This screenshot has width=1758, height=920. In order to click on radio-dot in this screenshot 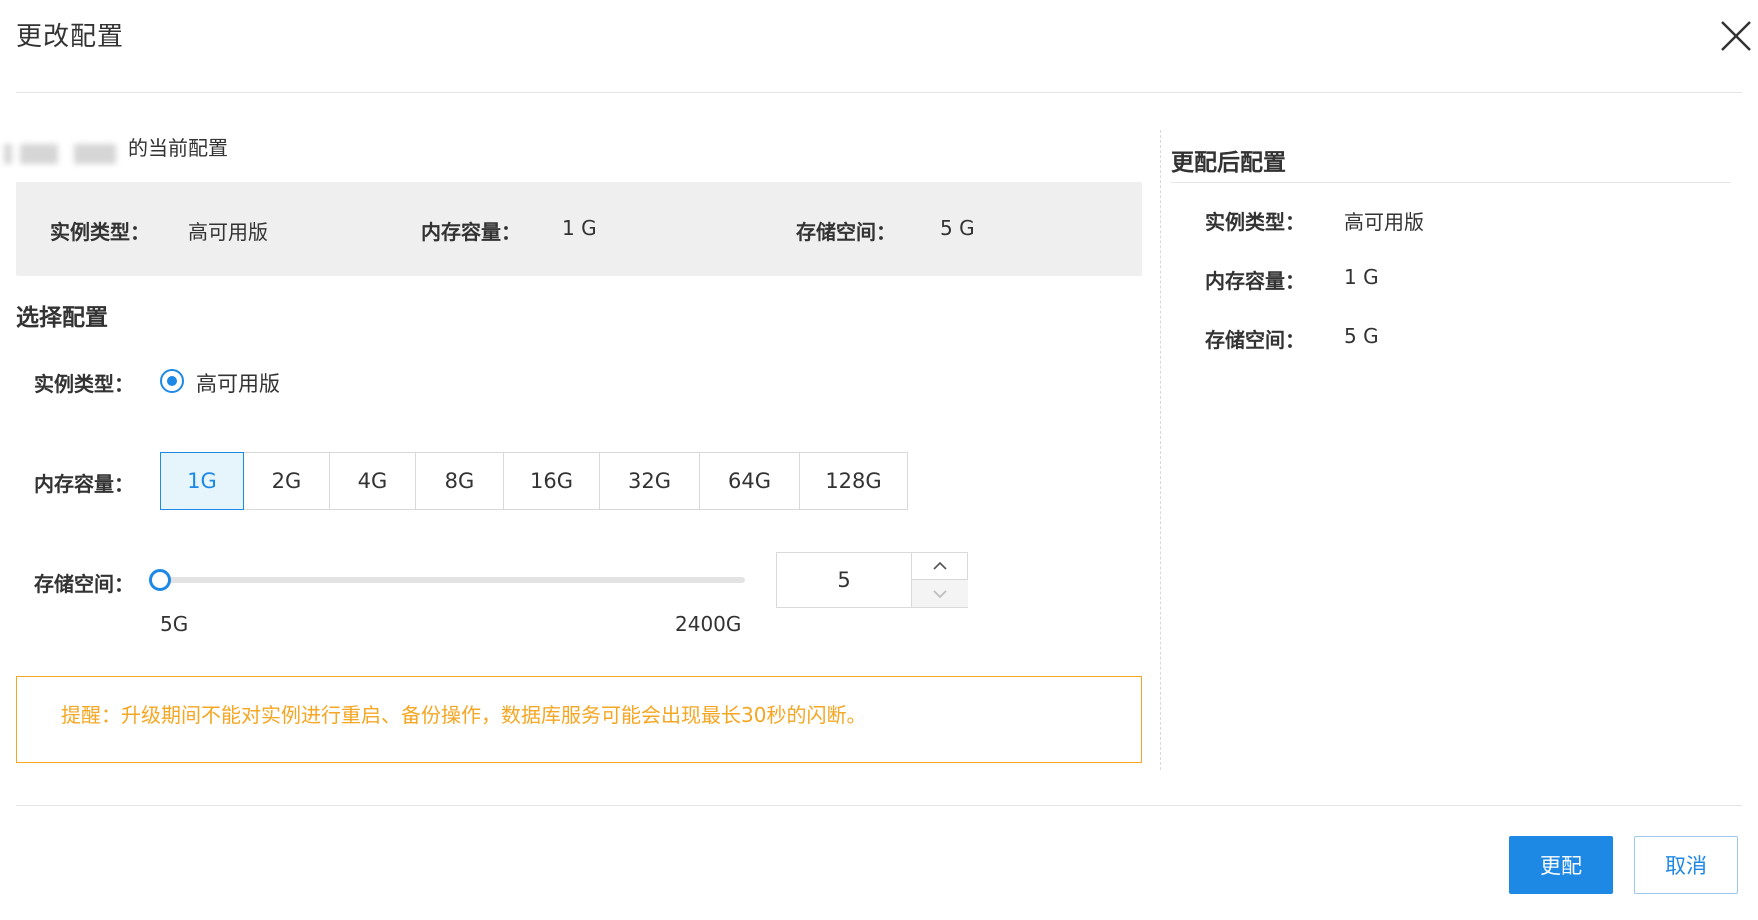, I will do `click(172, 381)`.